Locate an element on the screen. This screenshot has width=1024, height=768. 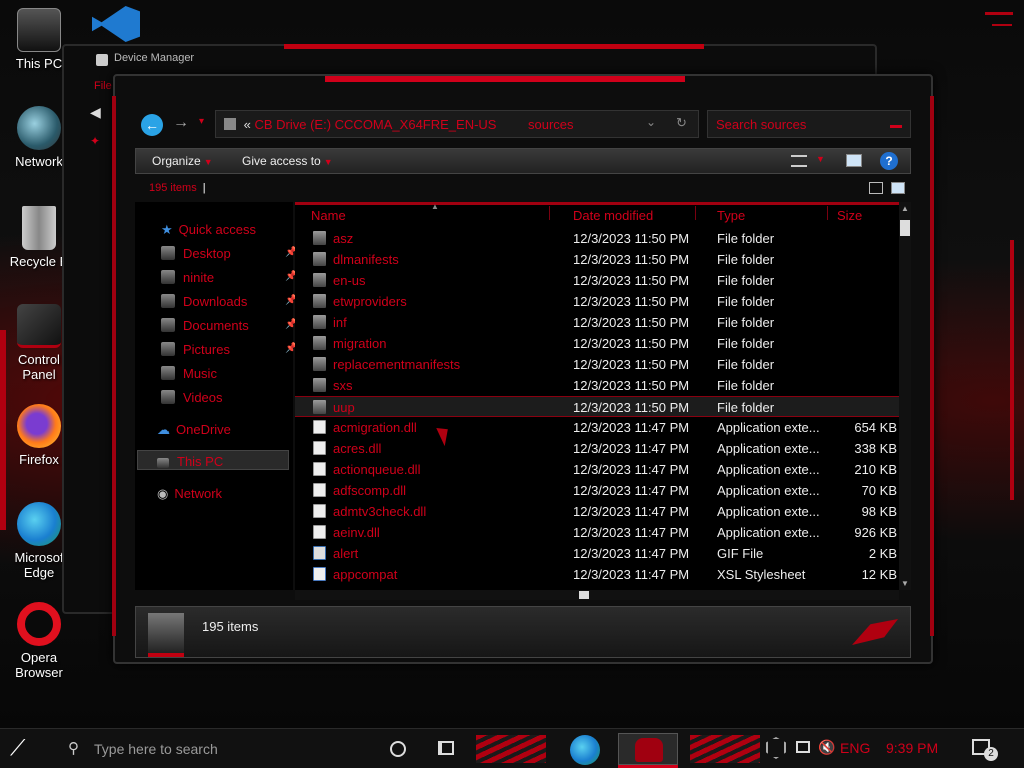
device-manager-icon is located at coordinates (102, 60).